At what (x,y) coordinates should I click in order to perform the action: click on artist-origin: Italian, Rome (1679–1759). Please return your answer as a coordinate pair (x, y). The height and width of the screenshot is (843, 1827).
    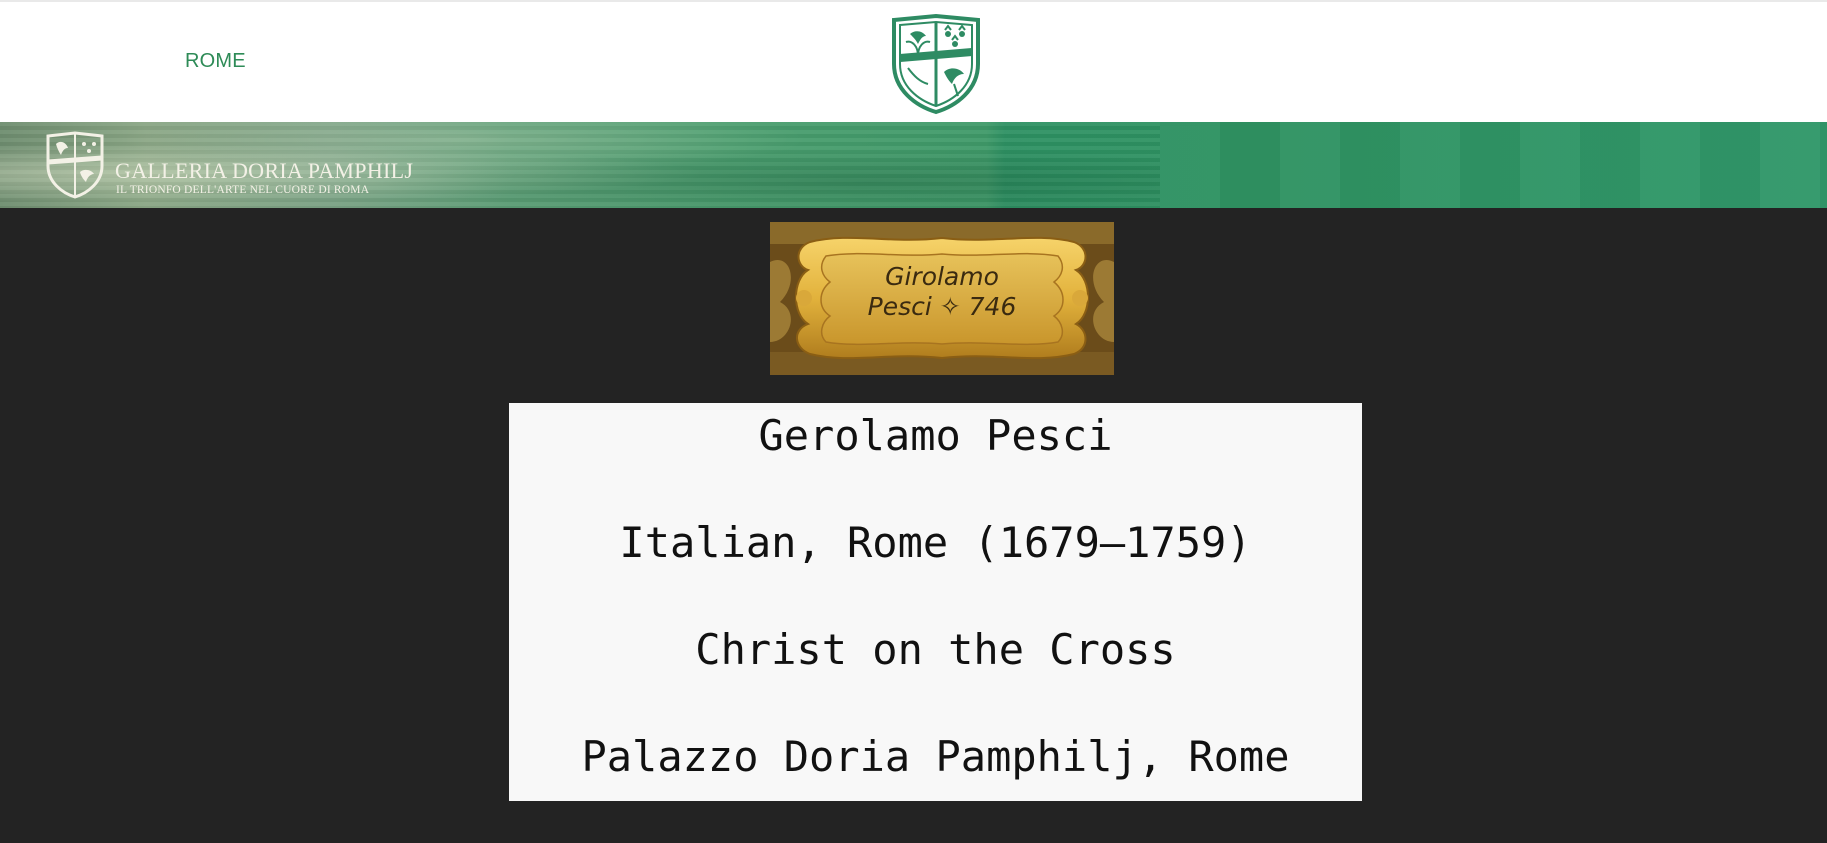
    Looking at the image, I should click on (935, 542).